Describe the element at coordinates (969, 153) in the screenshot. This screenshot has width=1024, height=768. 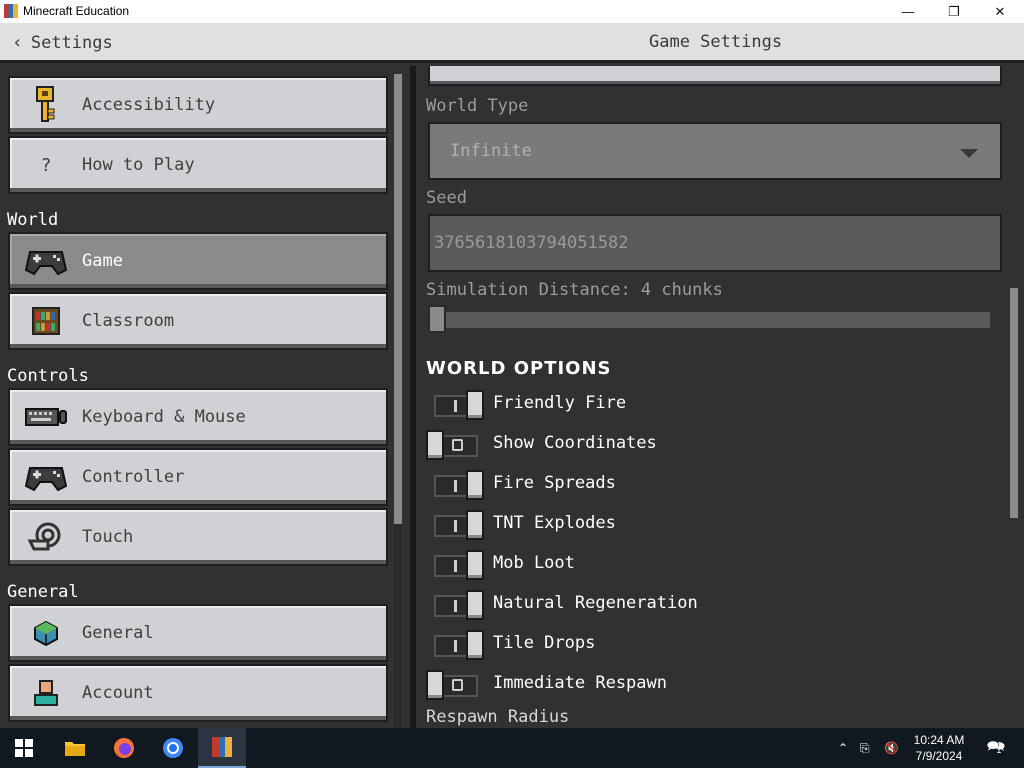
I see `chevron-down-icon` at that location.